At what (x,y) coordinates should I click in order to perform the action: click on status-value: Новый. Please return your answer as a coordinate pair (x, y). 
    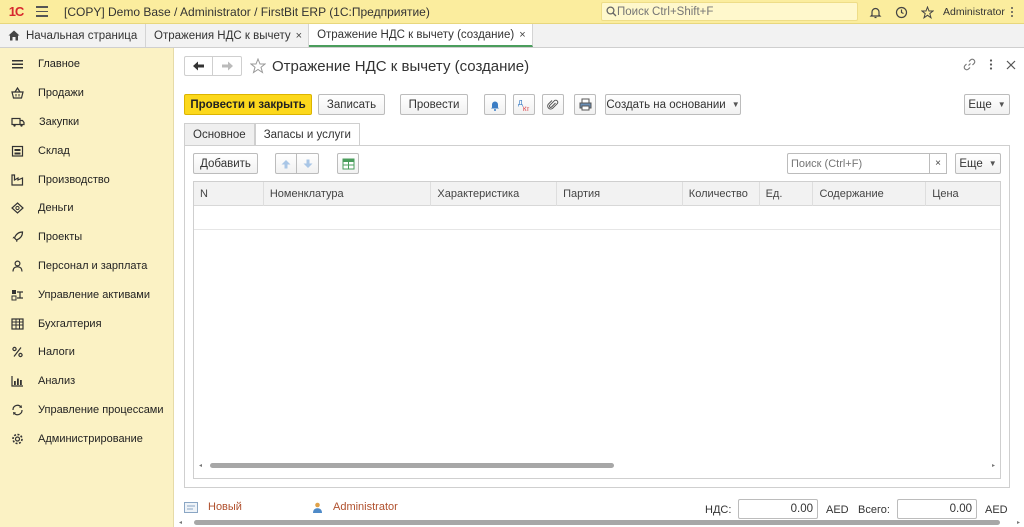
    Looking at the image, I should click on (225, 507).